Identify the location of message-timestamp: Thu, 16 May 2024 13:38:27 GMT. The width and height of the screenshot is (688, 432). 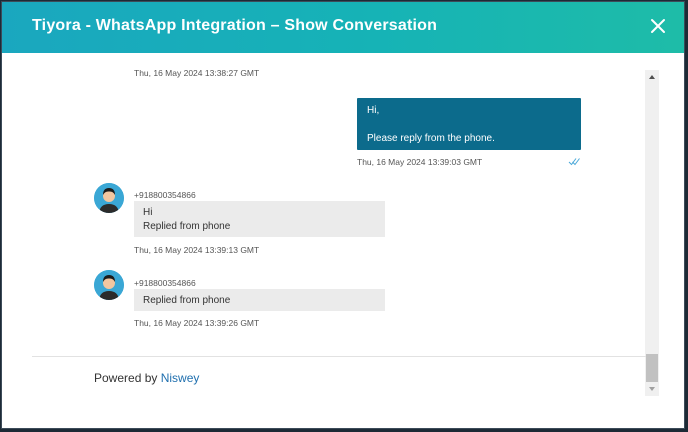
(197, 73).